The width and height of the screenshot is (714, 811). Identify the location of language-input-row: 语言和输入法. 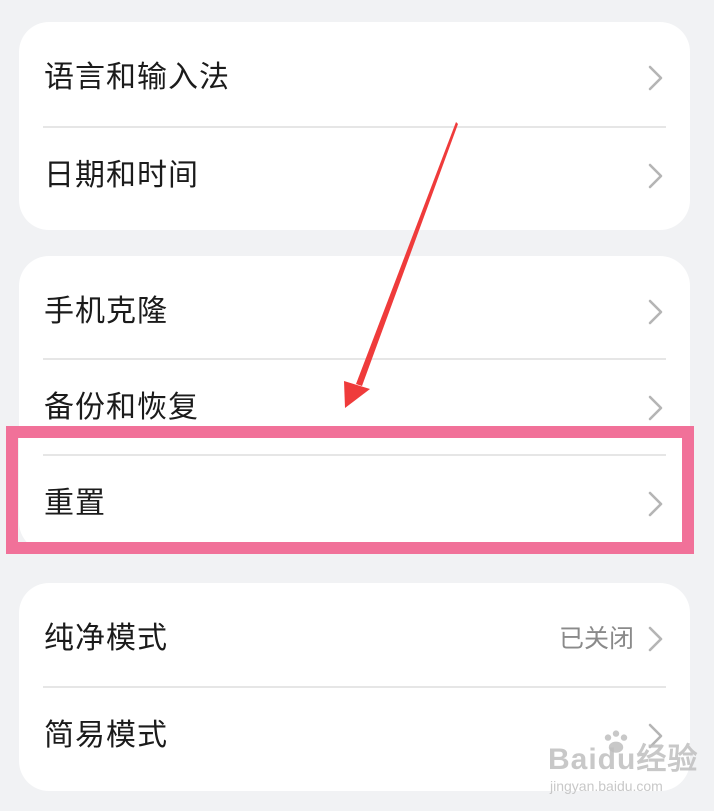
(354, 78).